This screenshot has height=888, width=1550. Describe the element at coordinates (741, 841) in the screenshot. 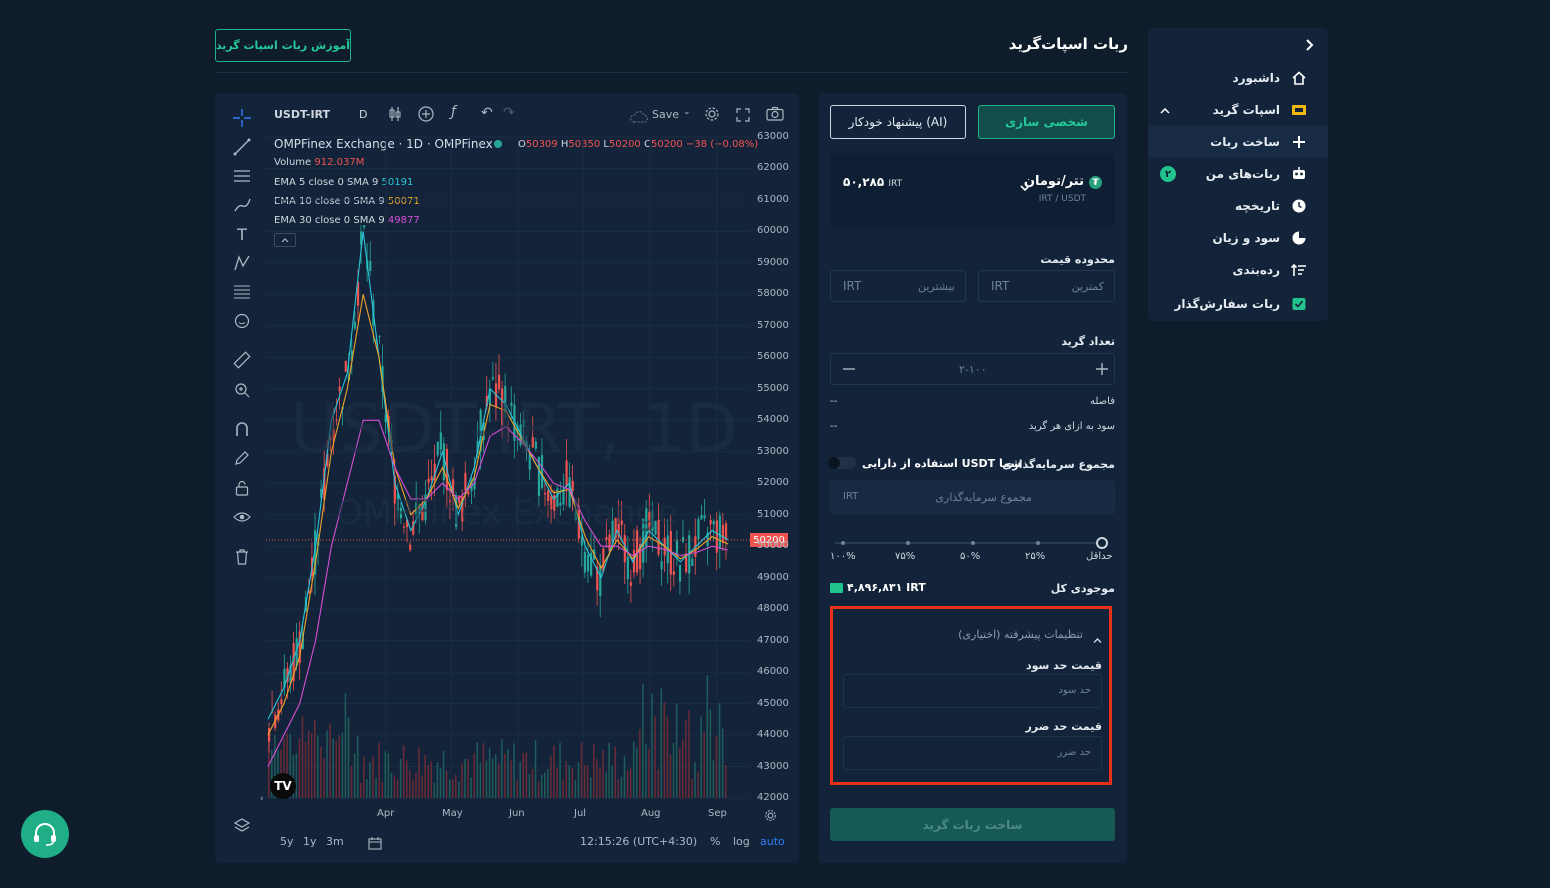

I see `log-scale-button: log` at that location.